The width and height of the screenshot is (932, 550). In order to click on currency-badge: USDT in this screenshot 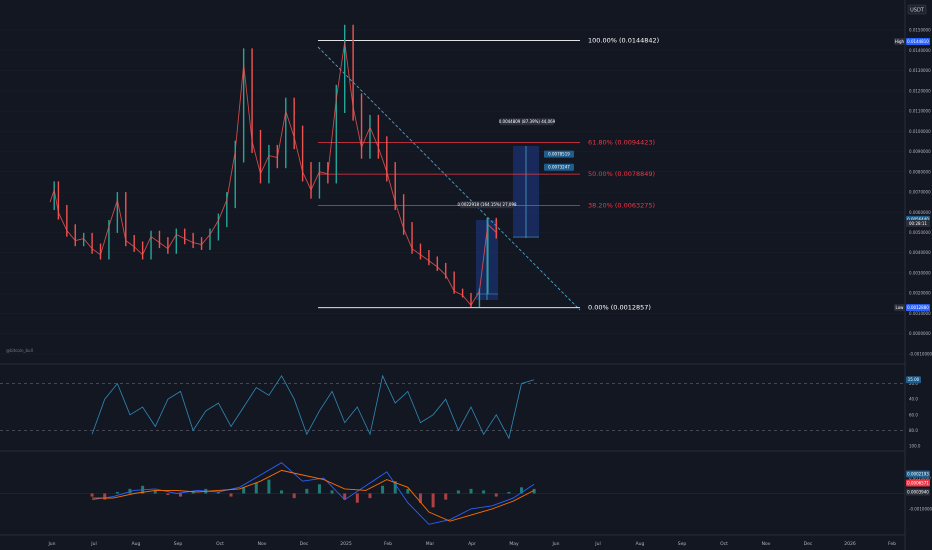, I will do `click(917, 9)`.